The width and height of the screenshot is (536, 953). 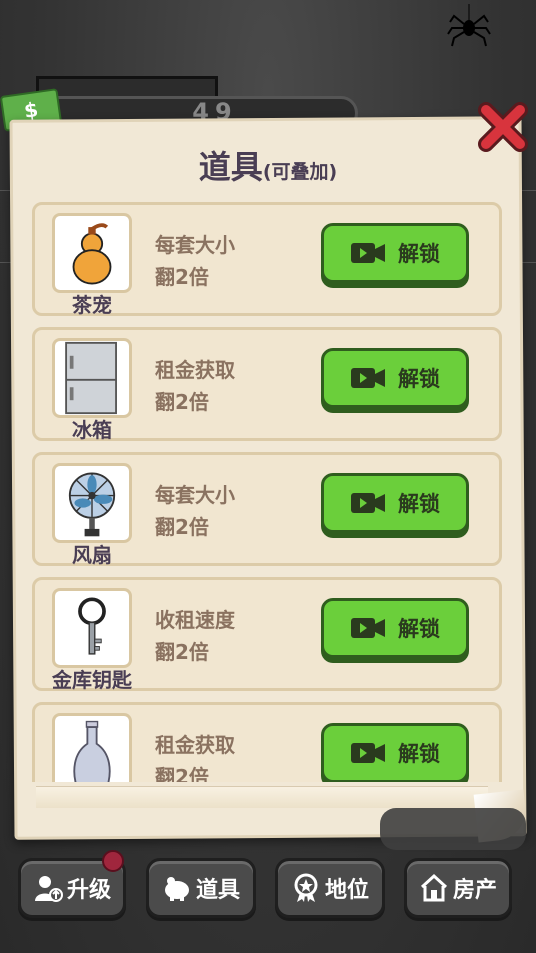 What do you see at coordinates (433, 887) in the screenshot?
I see `house-icon` at bounding box center [433, 887].